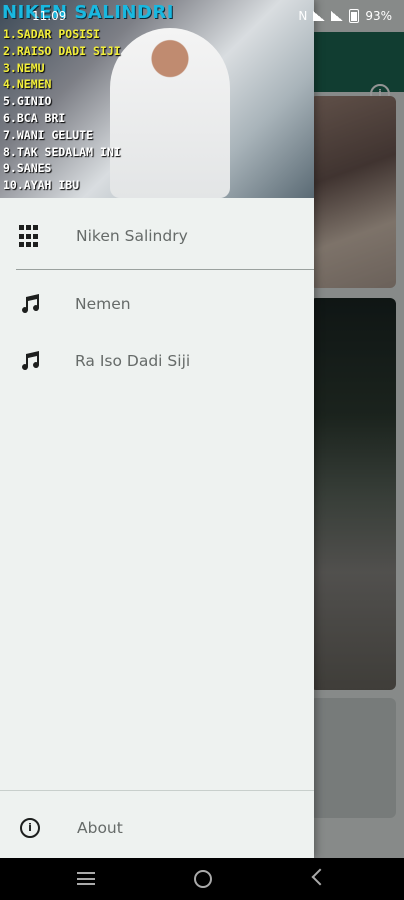  Describe the element at coordinates (48, 134) in the screenshot. I see `header-song-item: 7.WANI GELUTE` at that location.